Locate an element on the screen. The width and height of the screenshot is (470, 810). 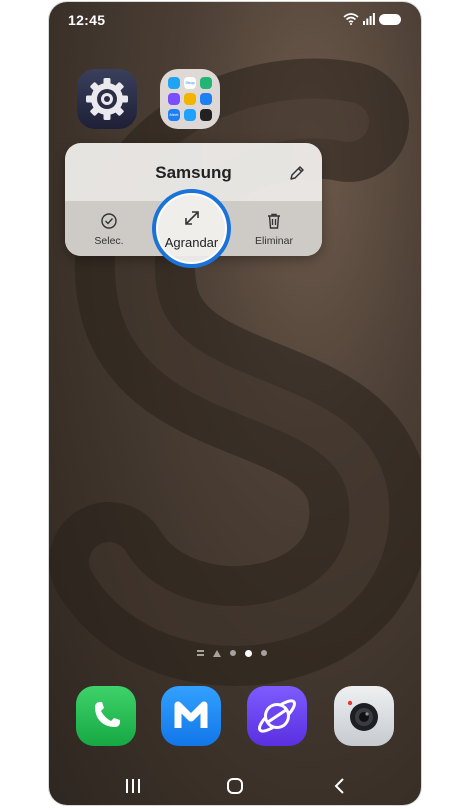
trash-icon is located at coordinates (274, 221).